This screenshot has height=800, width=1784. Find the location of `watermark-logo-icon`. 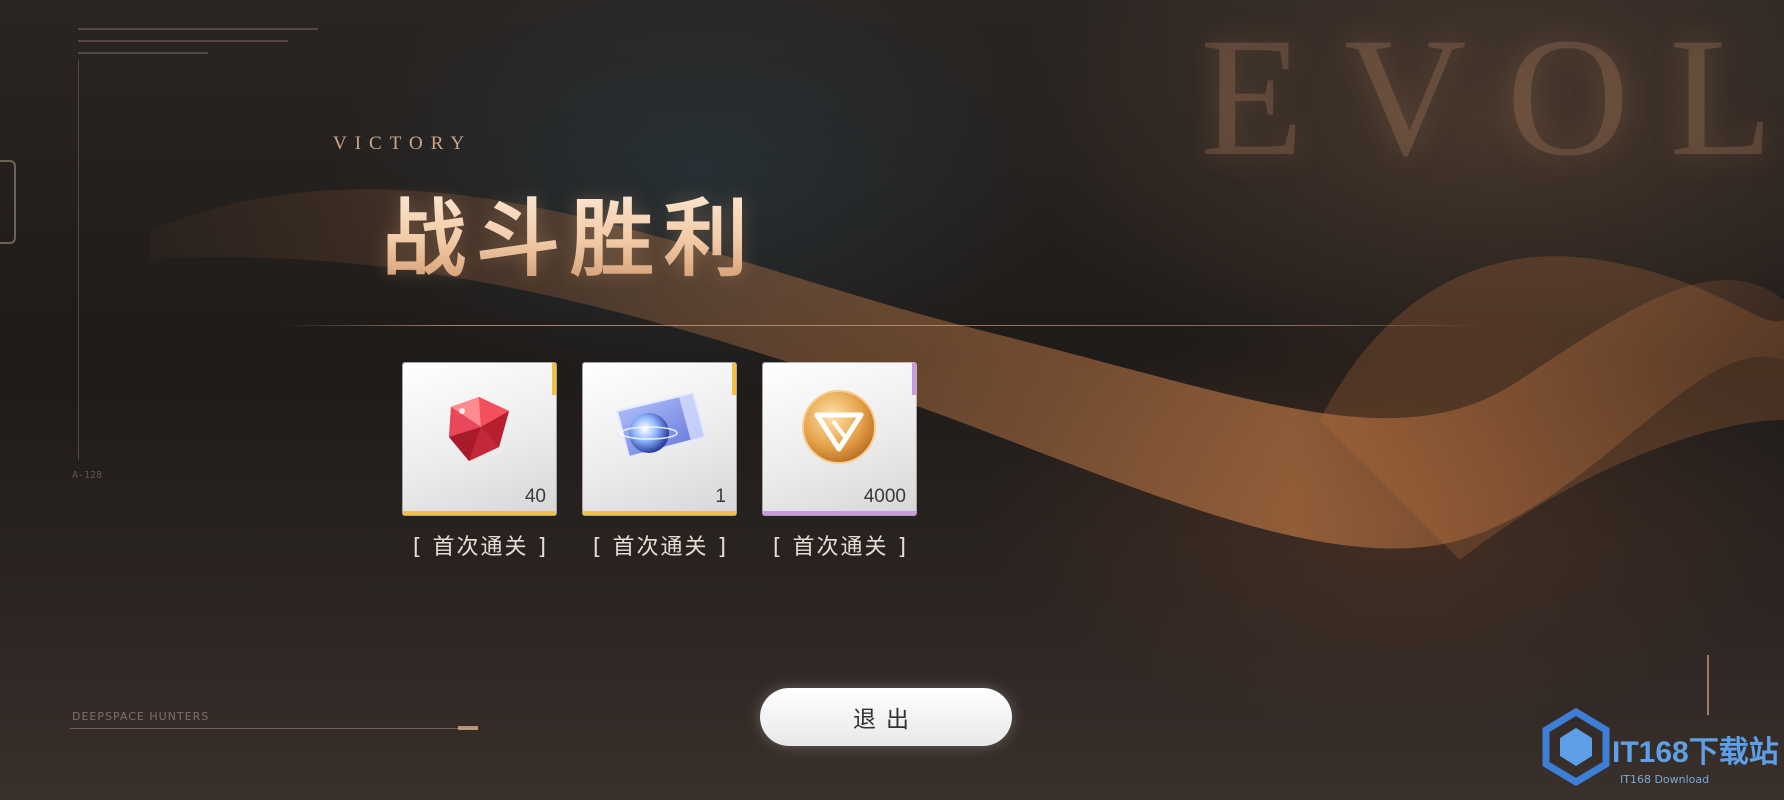

watermark-logo-icon is located at coordinates (1576, 746).